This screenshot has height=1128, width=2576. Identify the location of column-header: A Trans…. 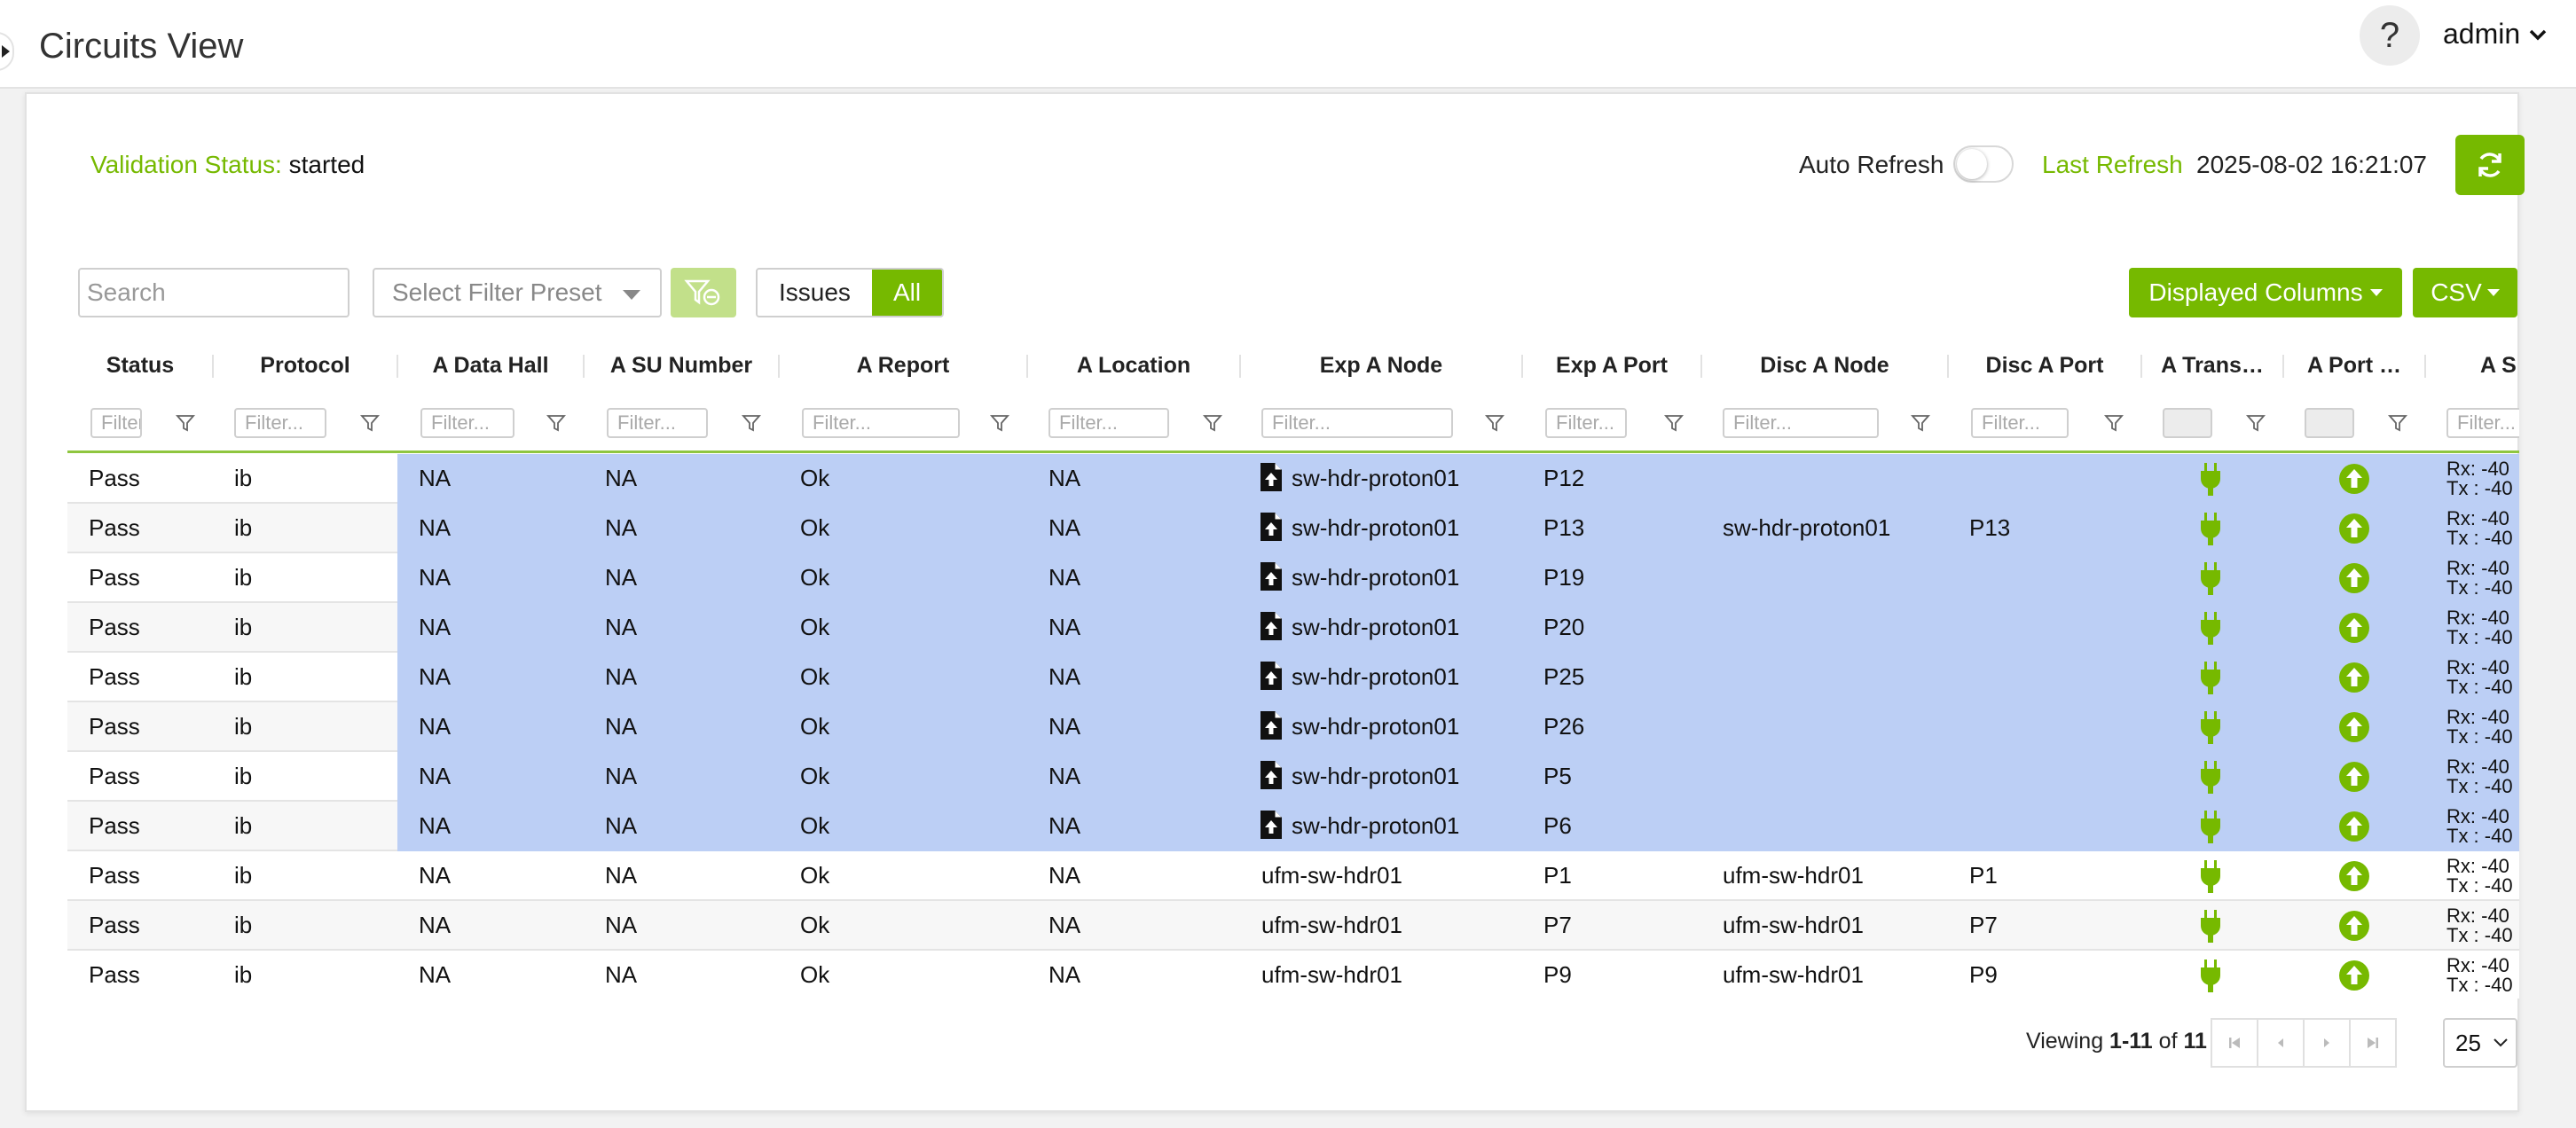
(2212, 365).